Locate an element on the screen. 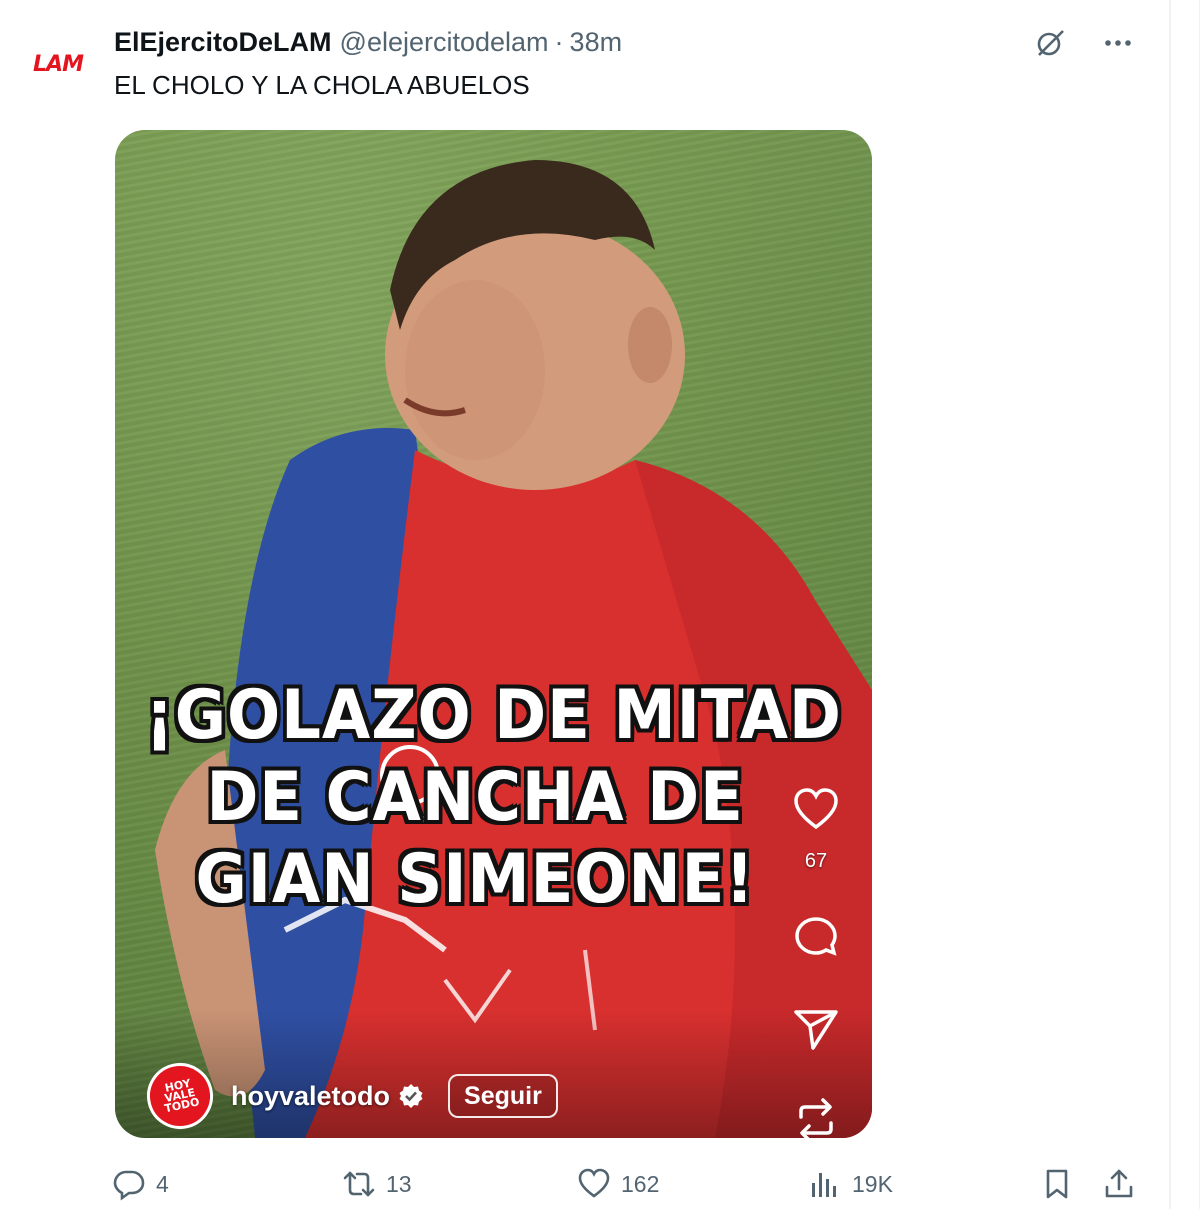 This screenshot has height=1209, width=1200. tweet-header: ElEjercitoDeLAM @elejercitodelam · 38m is located at coordinates (368, 42).